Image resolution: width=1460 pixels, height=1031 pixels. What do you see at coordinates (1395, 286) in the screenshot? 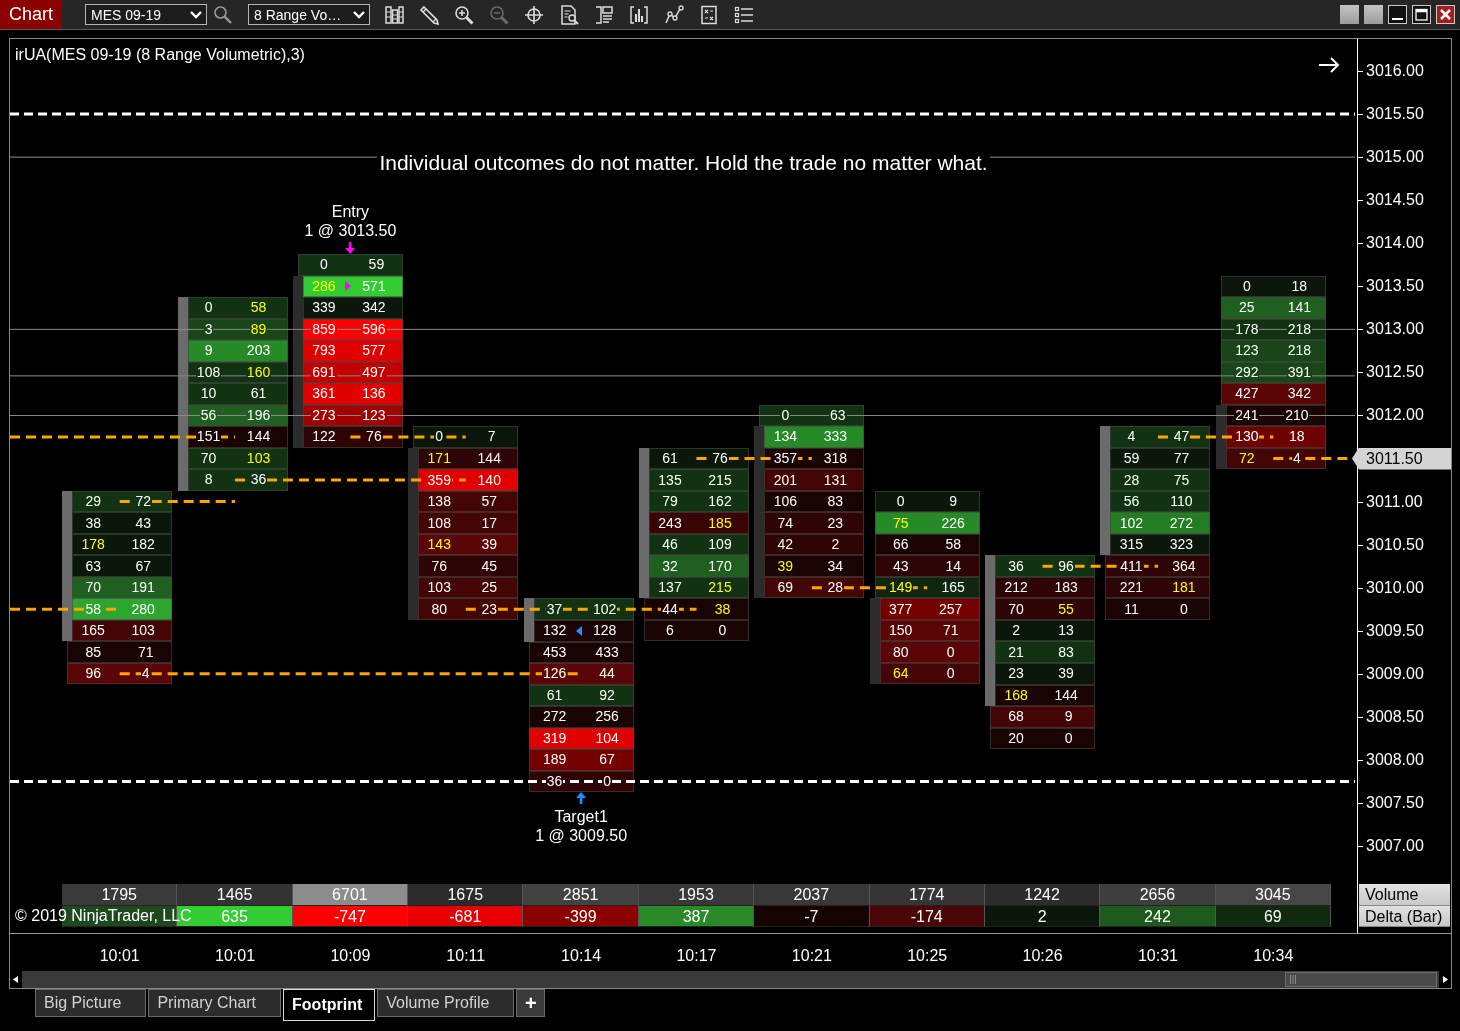
I see `price-label: 3013.50` at bounding box center [1395, 286].